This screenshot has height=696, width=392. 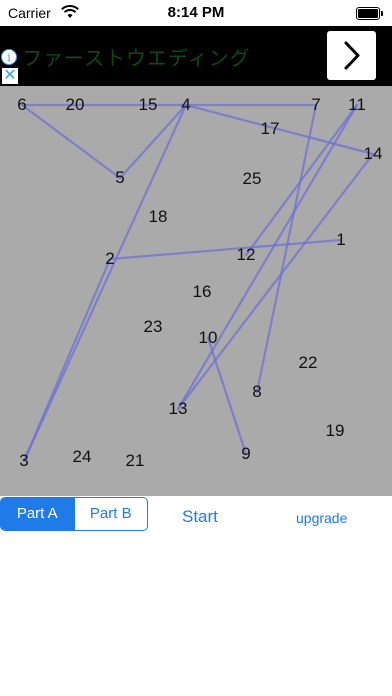 I want to click on ad-text: ファーストウエディング, so click(x=136, y=56).